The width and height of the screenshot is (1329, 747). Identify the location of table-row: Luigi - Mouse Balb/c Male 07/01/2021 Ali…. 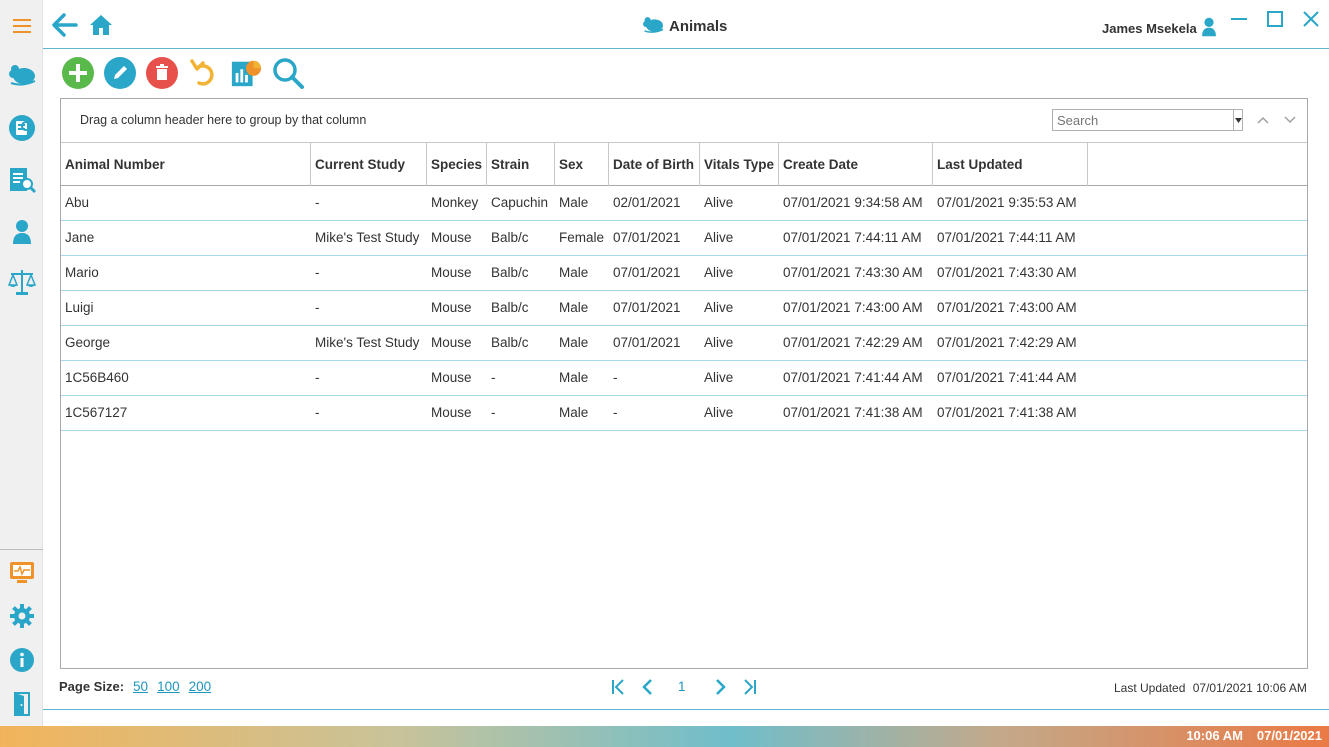
(684, 308).